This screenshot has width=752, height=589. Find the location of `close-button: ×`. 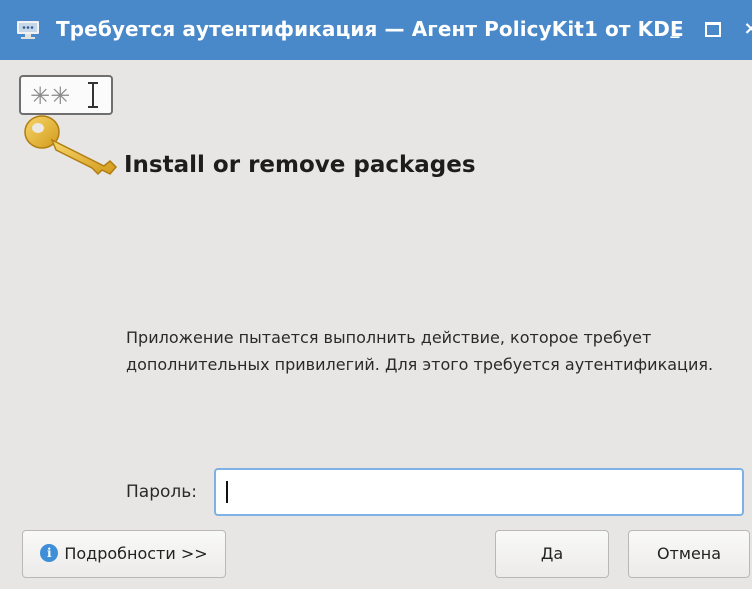

close-button: × is located at coordinates (745, 29).